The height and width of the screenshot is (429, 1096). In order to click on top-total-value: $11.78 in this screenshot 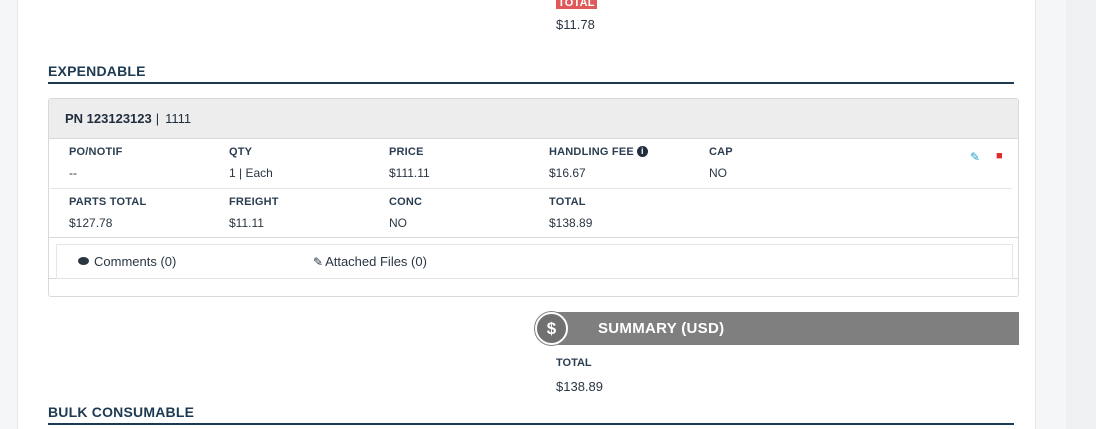, I will do `click(575, 24)`.